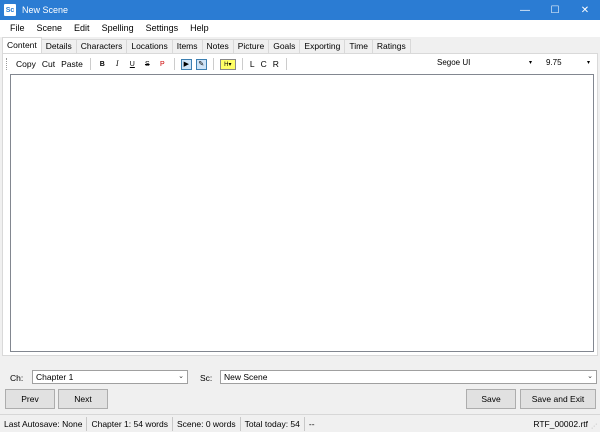 Image resolution: width=600 pixels, height=432 pixels. I want to click on cut-button: Cut, so click(48, 64).